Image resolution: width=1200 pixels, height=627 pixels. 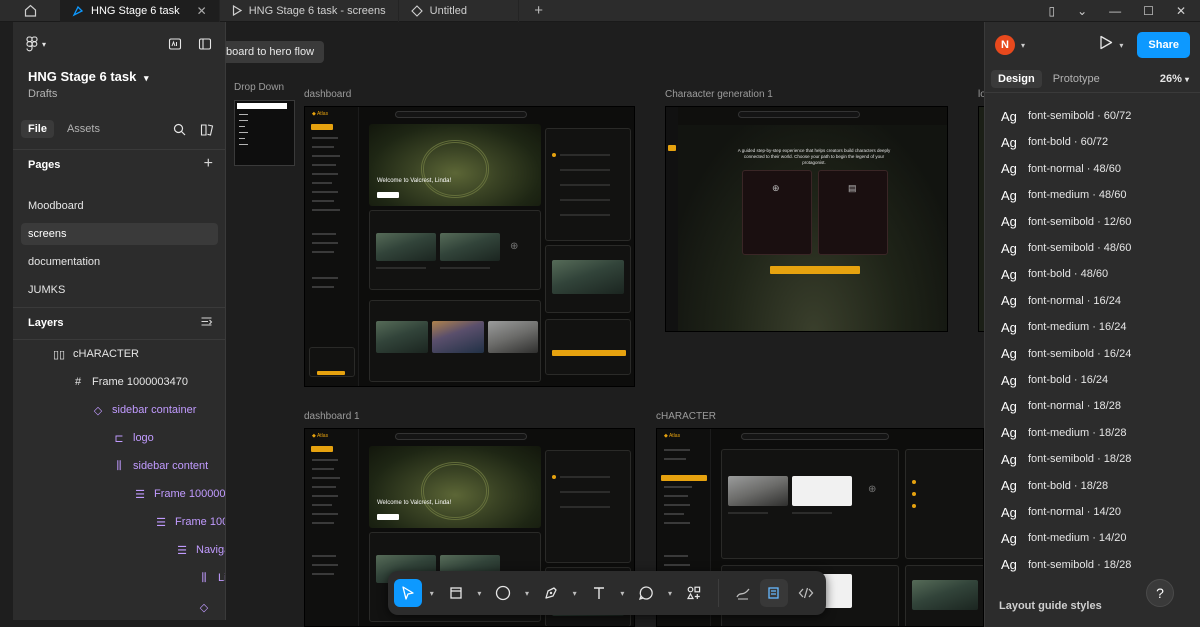 I want to click on frame-label-character-gen: Charaacter generation 1, so click(x=719, y=94).